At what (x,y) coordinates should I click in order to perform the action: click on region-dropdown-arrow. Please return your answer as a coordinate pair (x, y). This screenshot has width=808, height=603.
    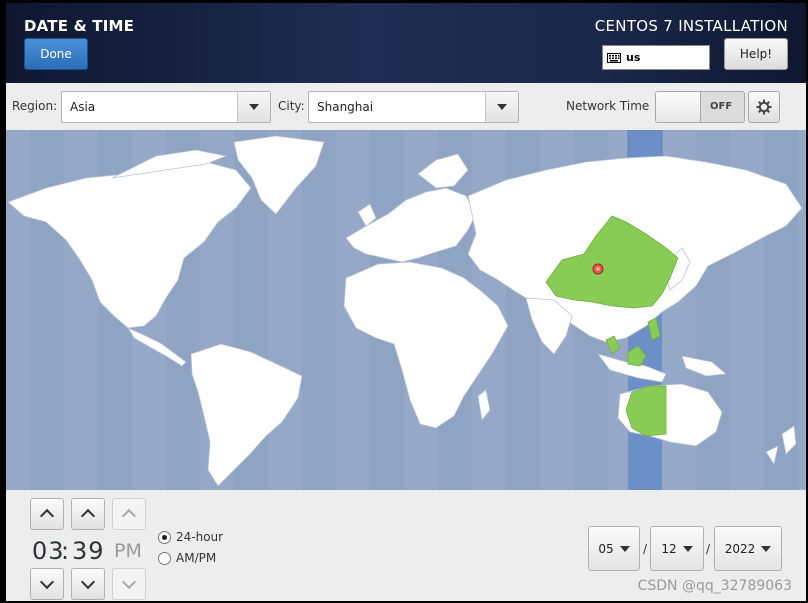
    Looking at the image, I should click on (253, 107).